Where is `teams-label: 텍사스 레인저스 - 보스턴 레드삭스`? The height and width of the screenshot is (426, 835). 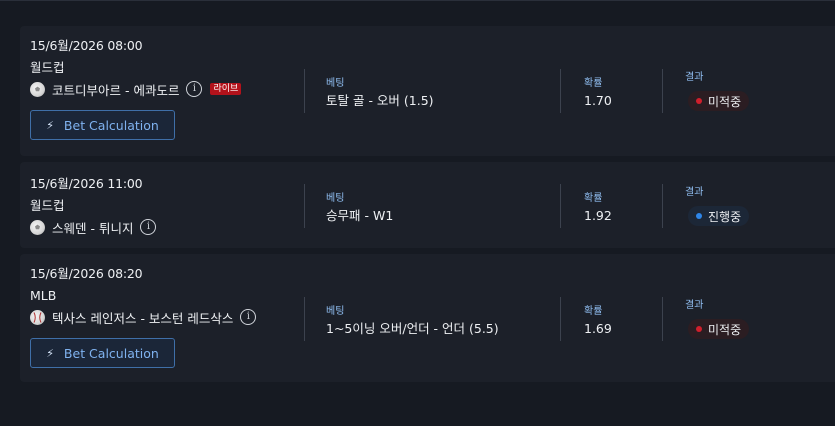 teams-label: 텍사스 레인저스 - 보스턴 레드삭스 is located at coordinates (143, 318).